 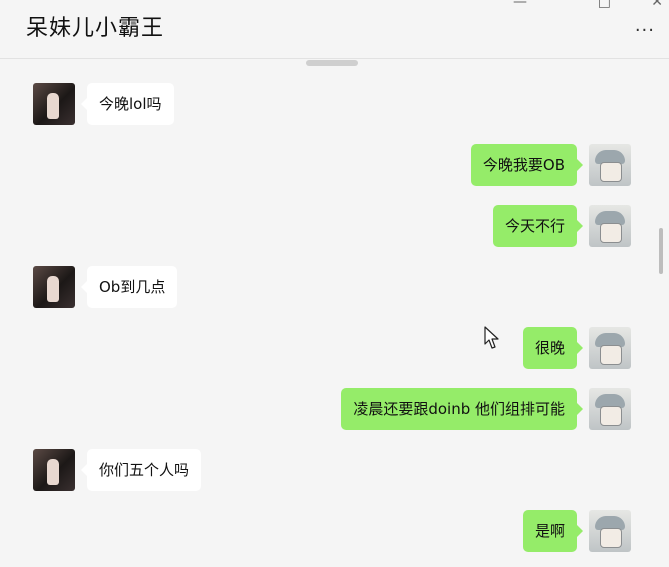 I want to click on minimize-icon: —, so click(x=520, y=5).